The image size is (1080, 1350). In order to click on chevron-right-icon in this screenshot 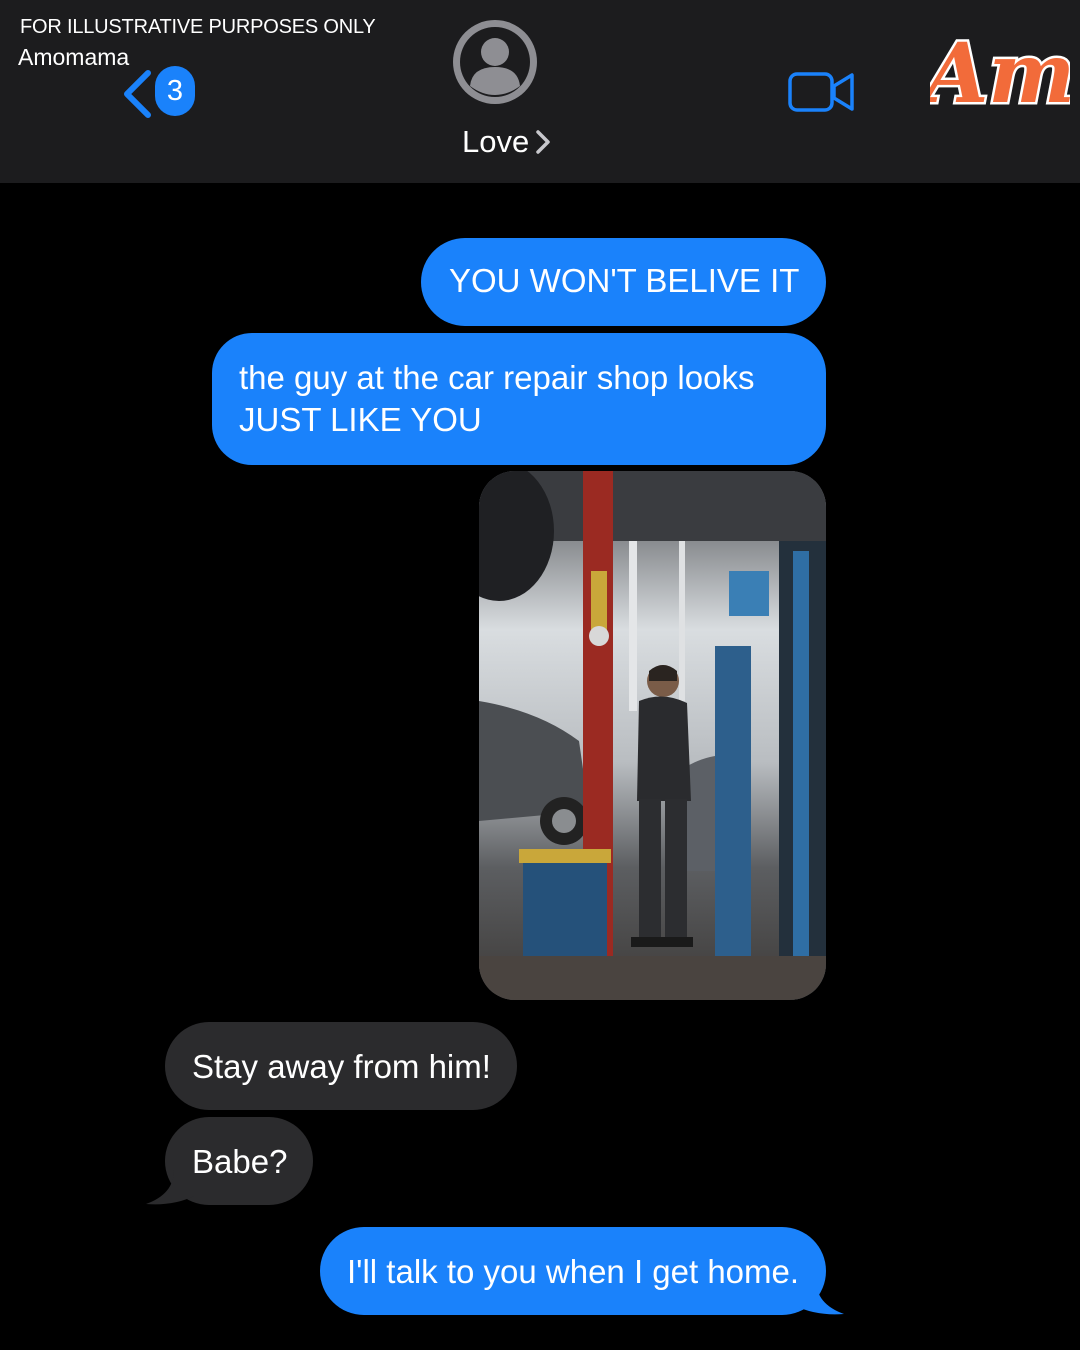, I will do `click(543, 142)`.